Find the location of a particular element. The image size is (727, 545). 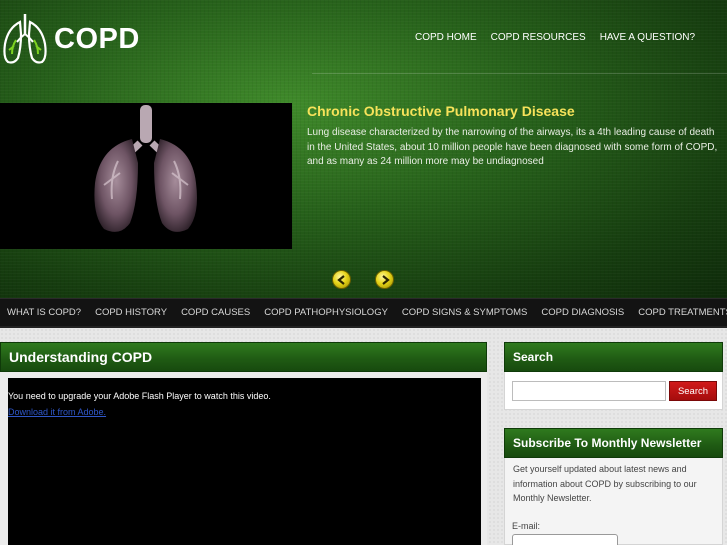

arrow-right-icon is located at coordinates (385, 279).